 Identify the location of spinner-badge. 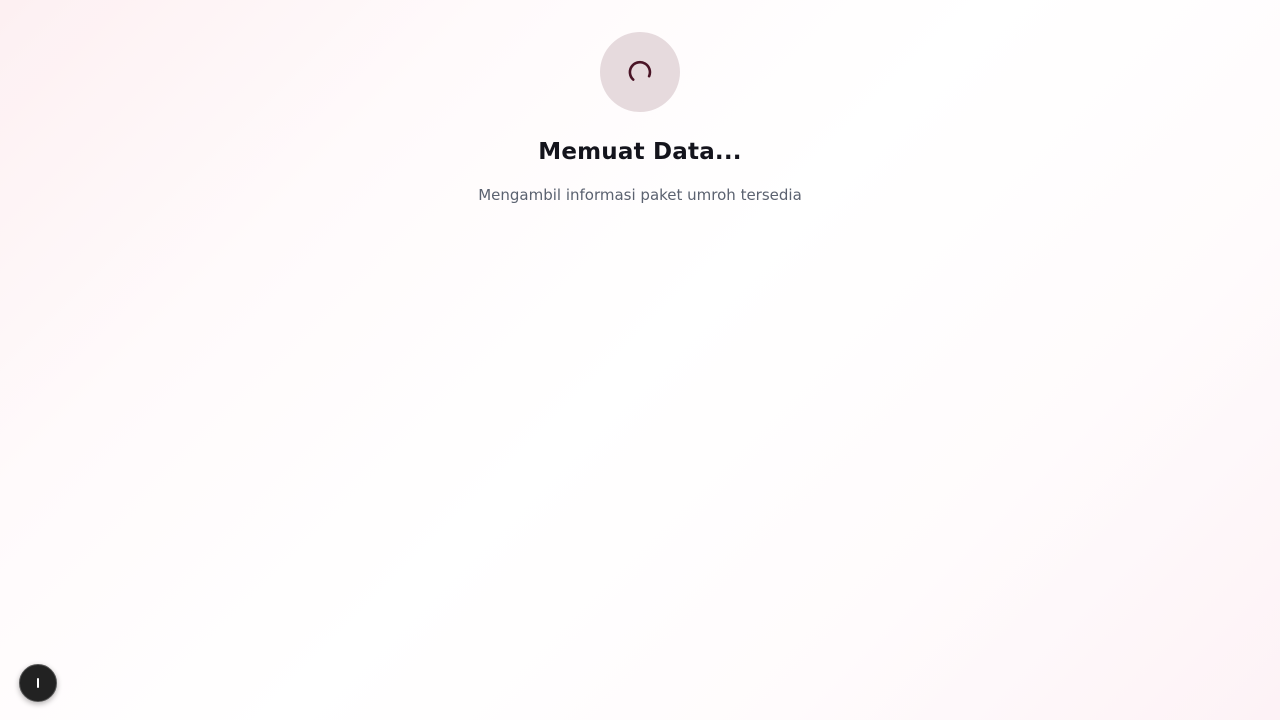
(640, 72).